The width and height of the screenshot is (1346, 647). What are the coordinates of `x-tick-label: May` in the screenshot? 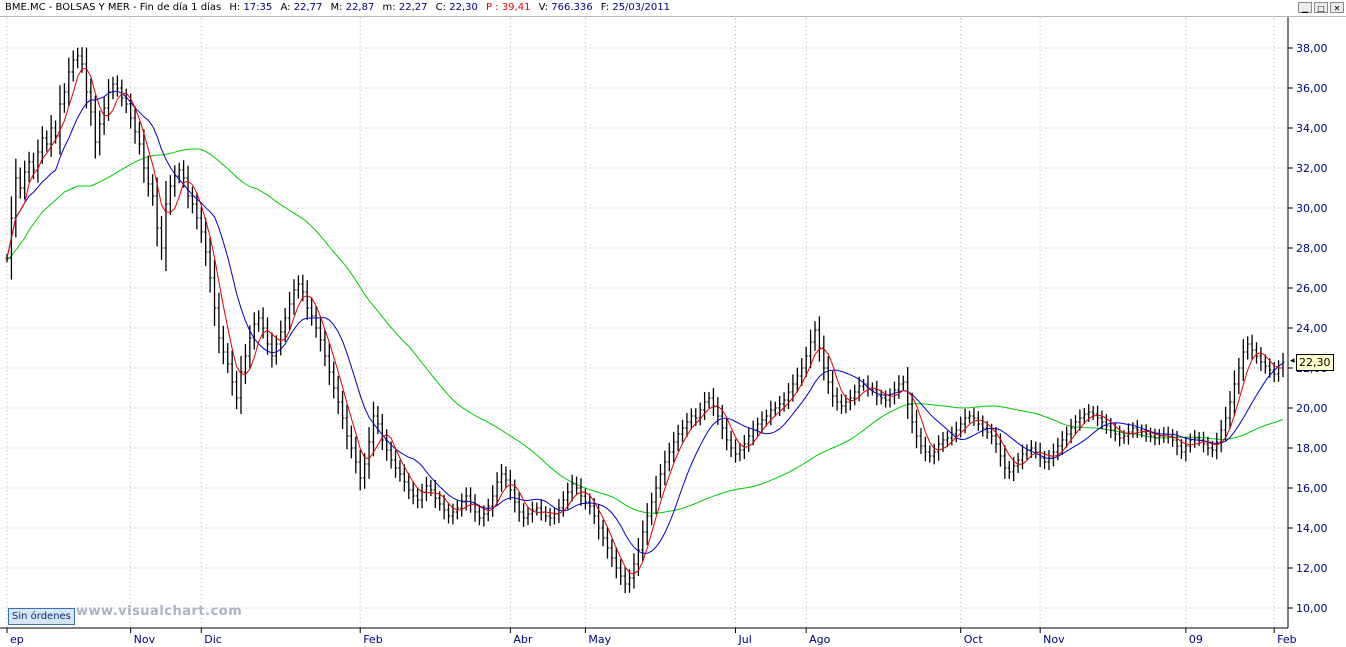 It's located at (599, 639).